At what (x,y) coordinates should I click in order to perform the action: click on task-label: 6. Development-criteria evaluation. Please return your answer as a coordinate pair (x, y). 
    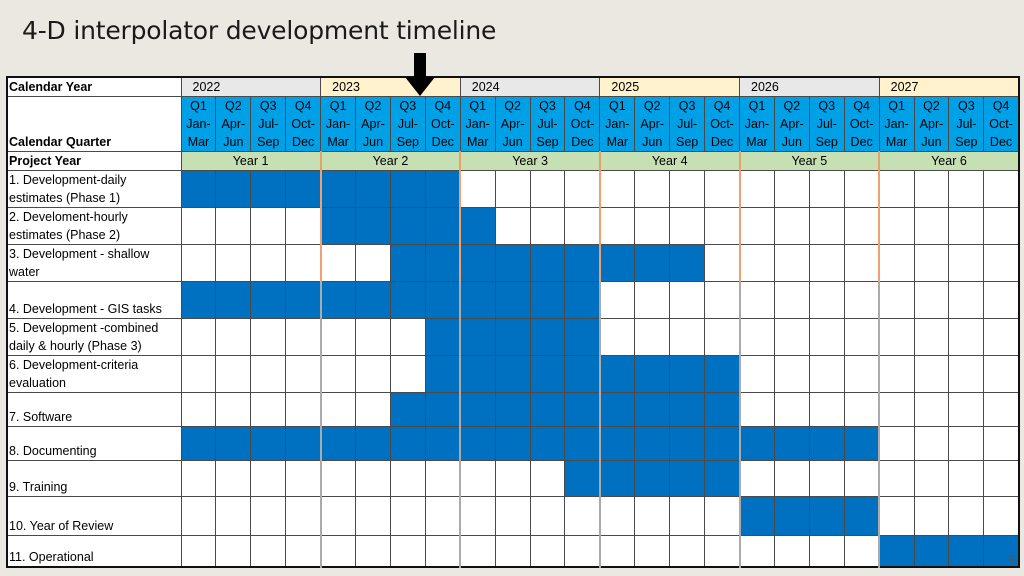
    Looking at the image, I should click on (94, 374).